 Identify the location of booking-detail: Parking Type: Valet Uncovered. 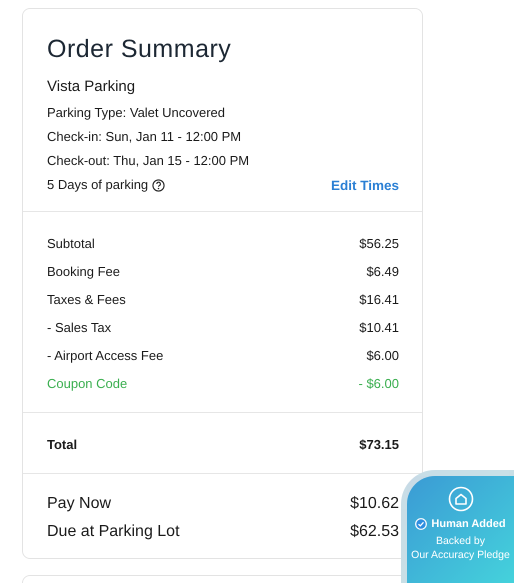
(136, 113).